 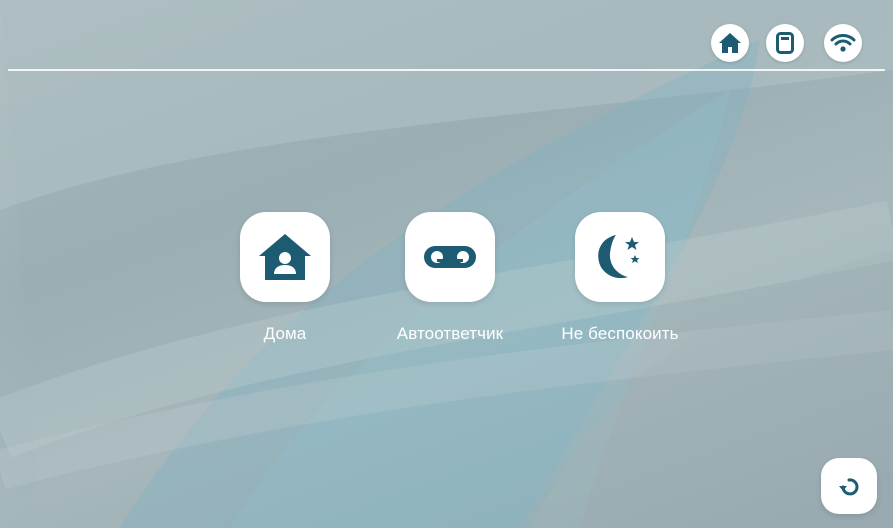 I want to click on undo-arrow-icon, so click(x=849, y=487).